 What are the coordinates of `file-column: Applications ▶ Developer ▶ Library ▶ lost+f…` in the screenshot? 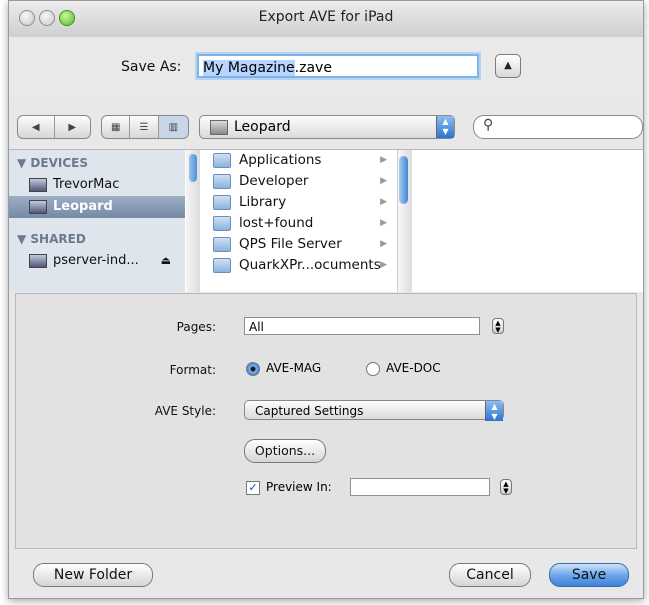 It's located at (299, 221).